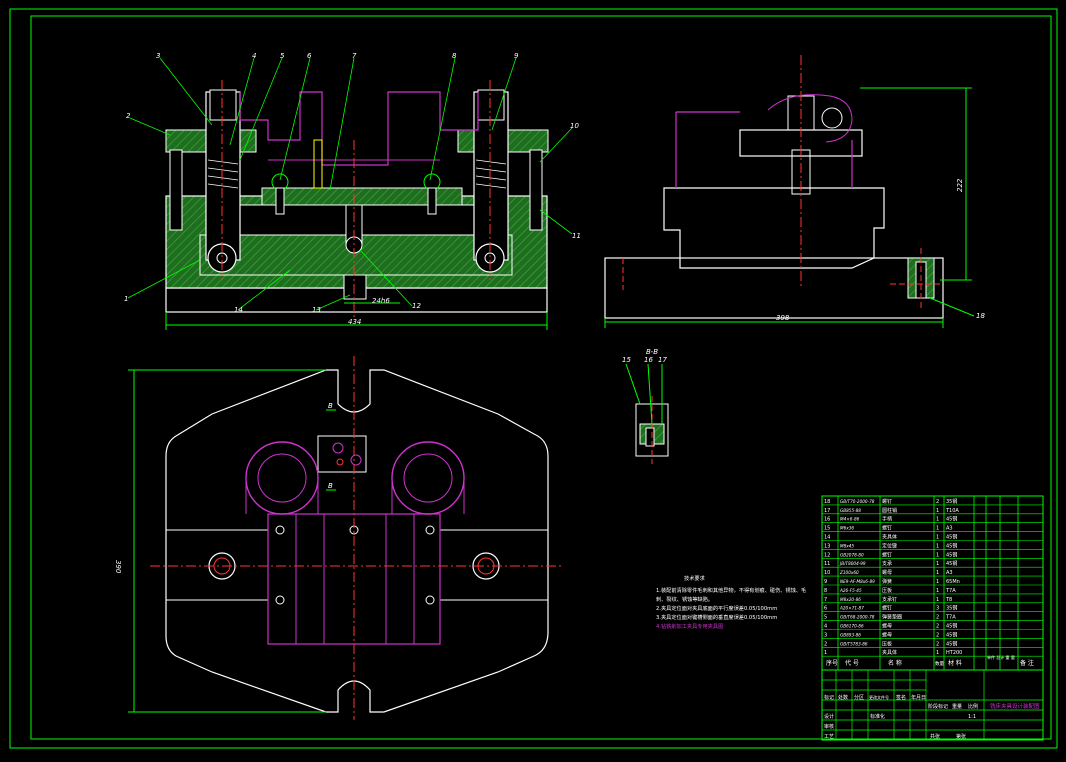  What do you see at coordinates (852, 626) in the screenshot?
I see `bom-cell-code: GB6170-86` at bounding box center [852, 626].